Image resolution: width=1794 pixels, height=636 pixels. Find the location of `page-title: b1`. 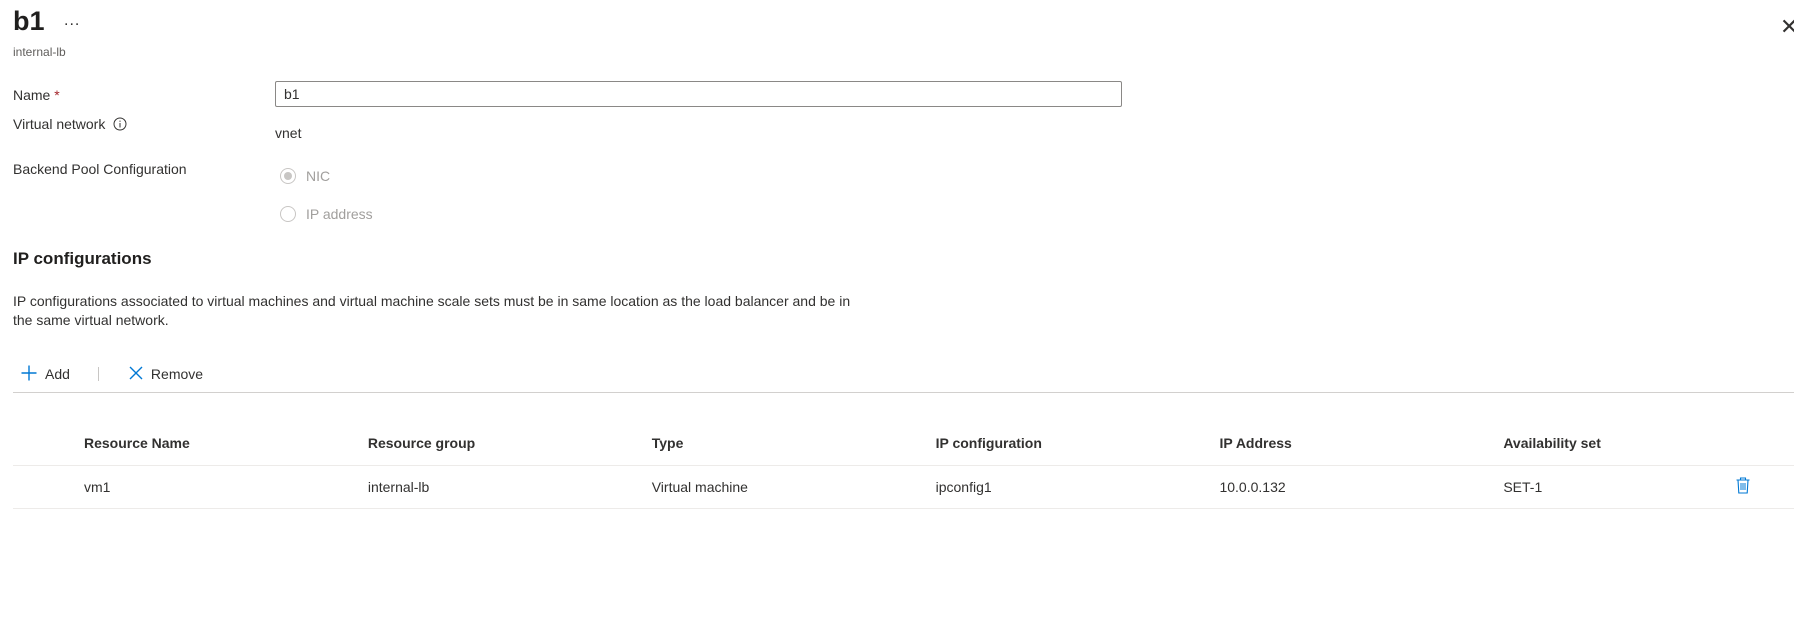

page-title: b1 is located at coordinates (29, 21).